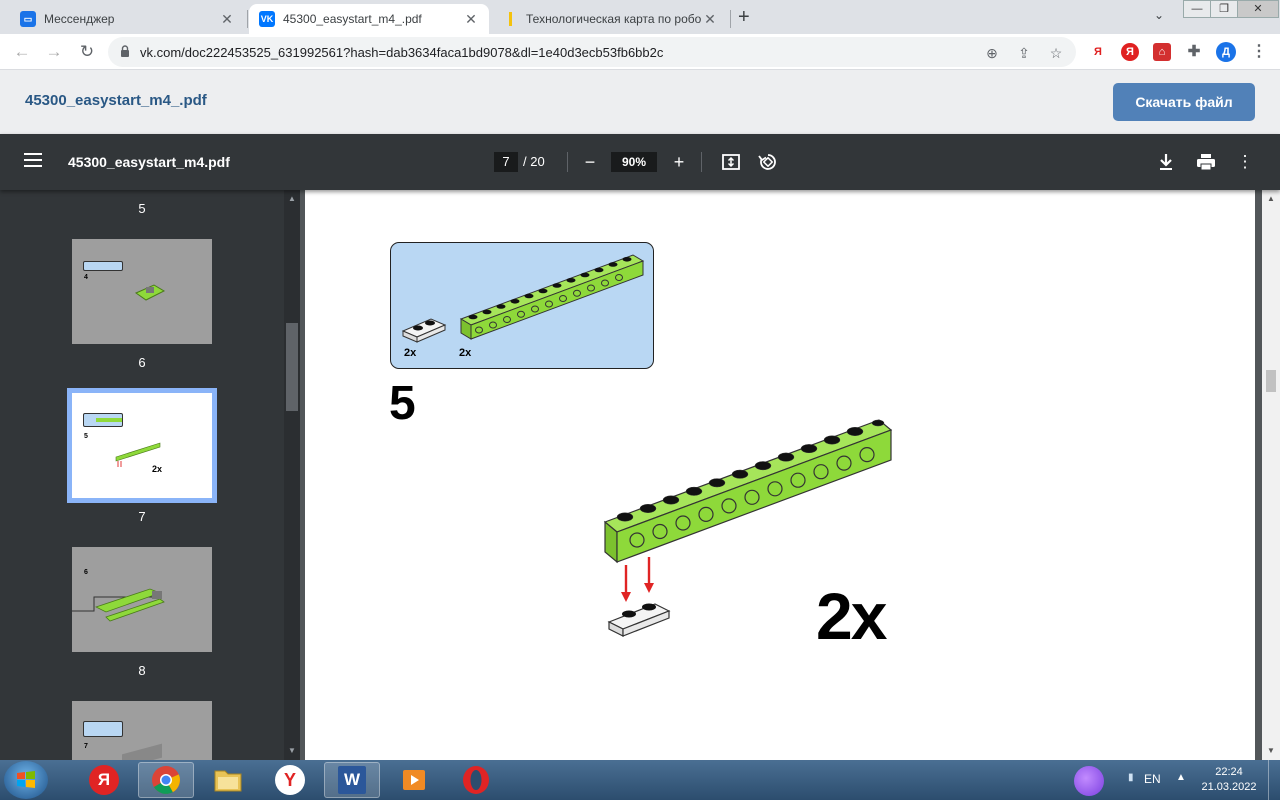 This screenshot has width=1280, height=804. I want to click on sidebar-scrollbar: ▲ ▼, so click(292, 475).